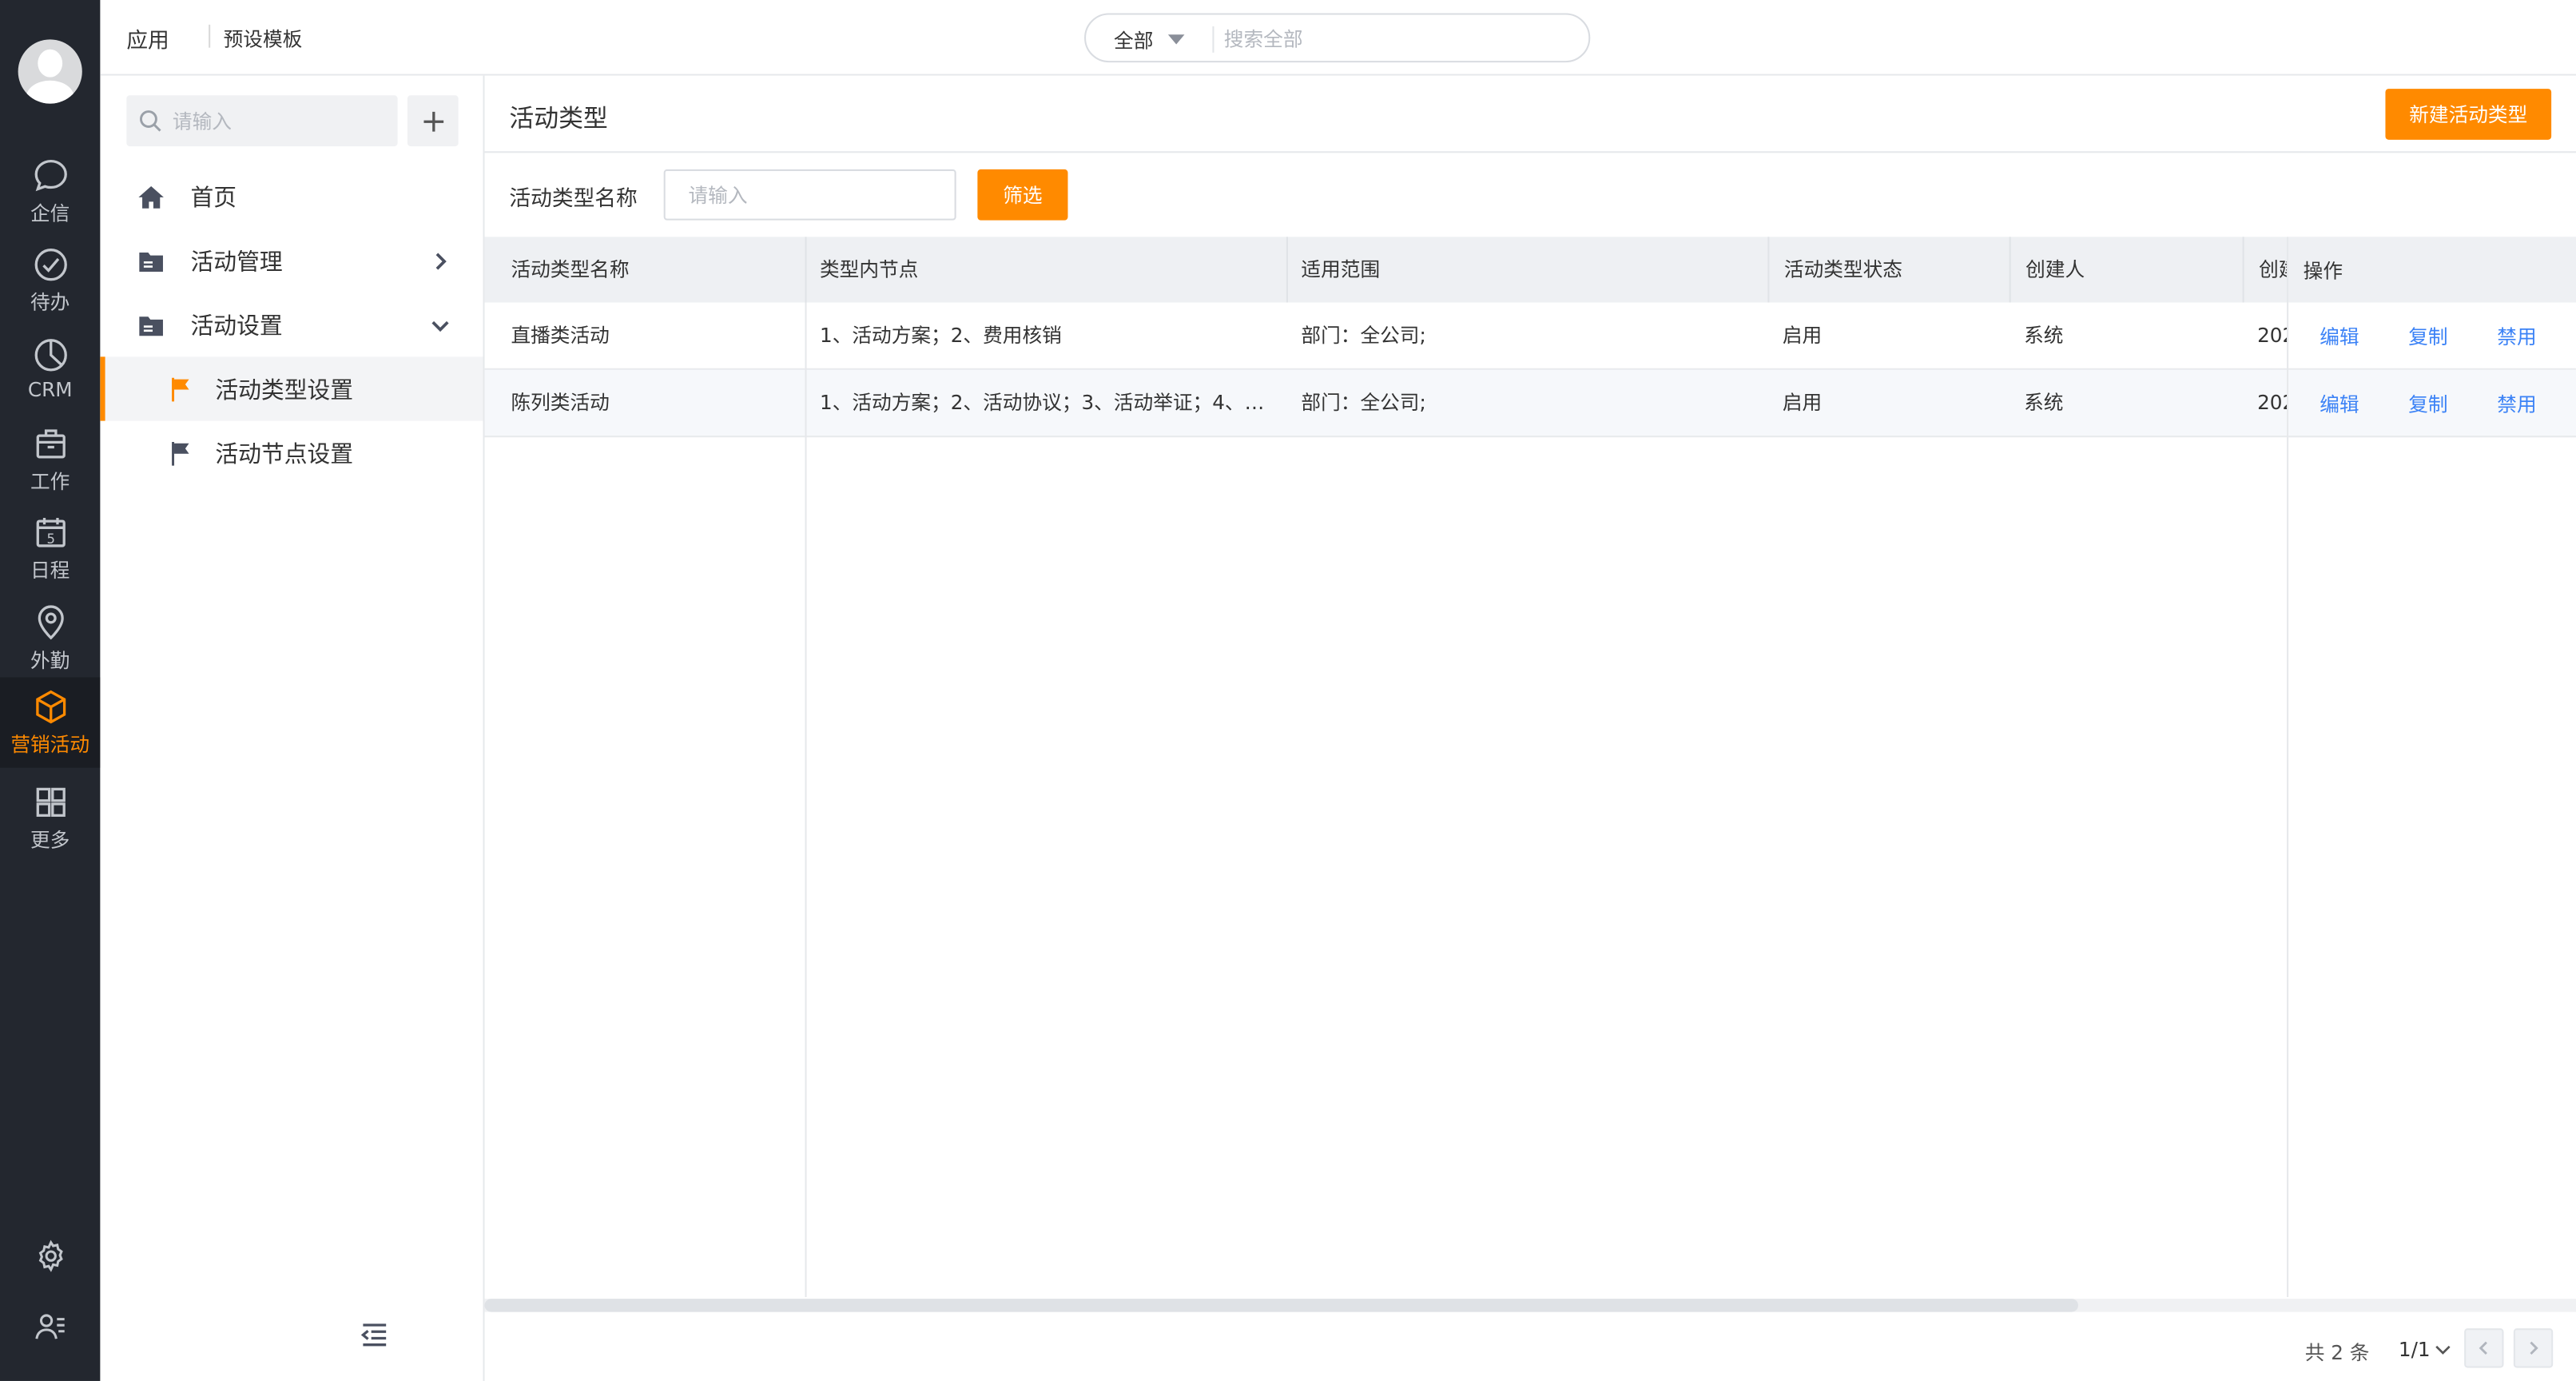  I want to click on global-search-input, so click(1388, 39).